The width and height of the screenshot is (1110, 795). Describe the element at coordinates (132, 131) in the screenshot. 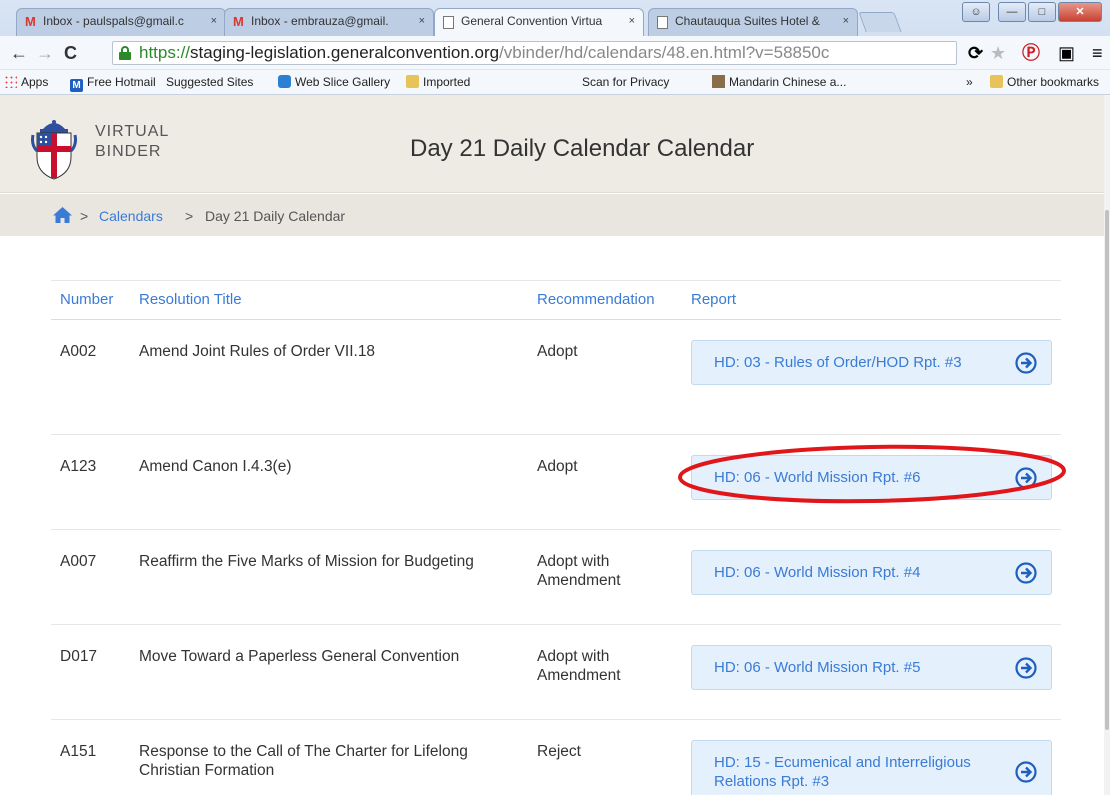

I see `brand-line-1: VIRTUAL` at that location.